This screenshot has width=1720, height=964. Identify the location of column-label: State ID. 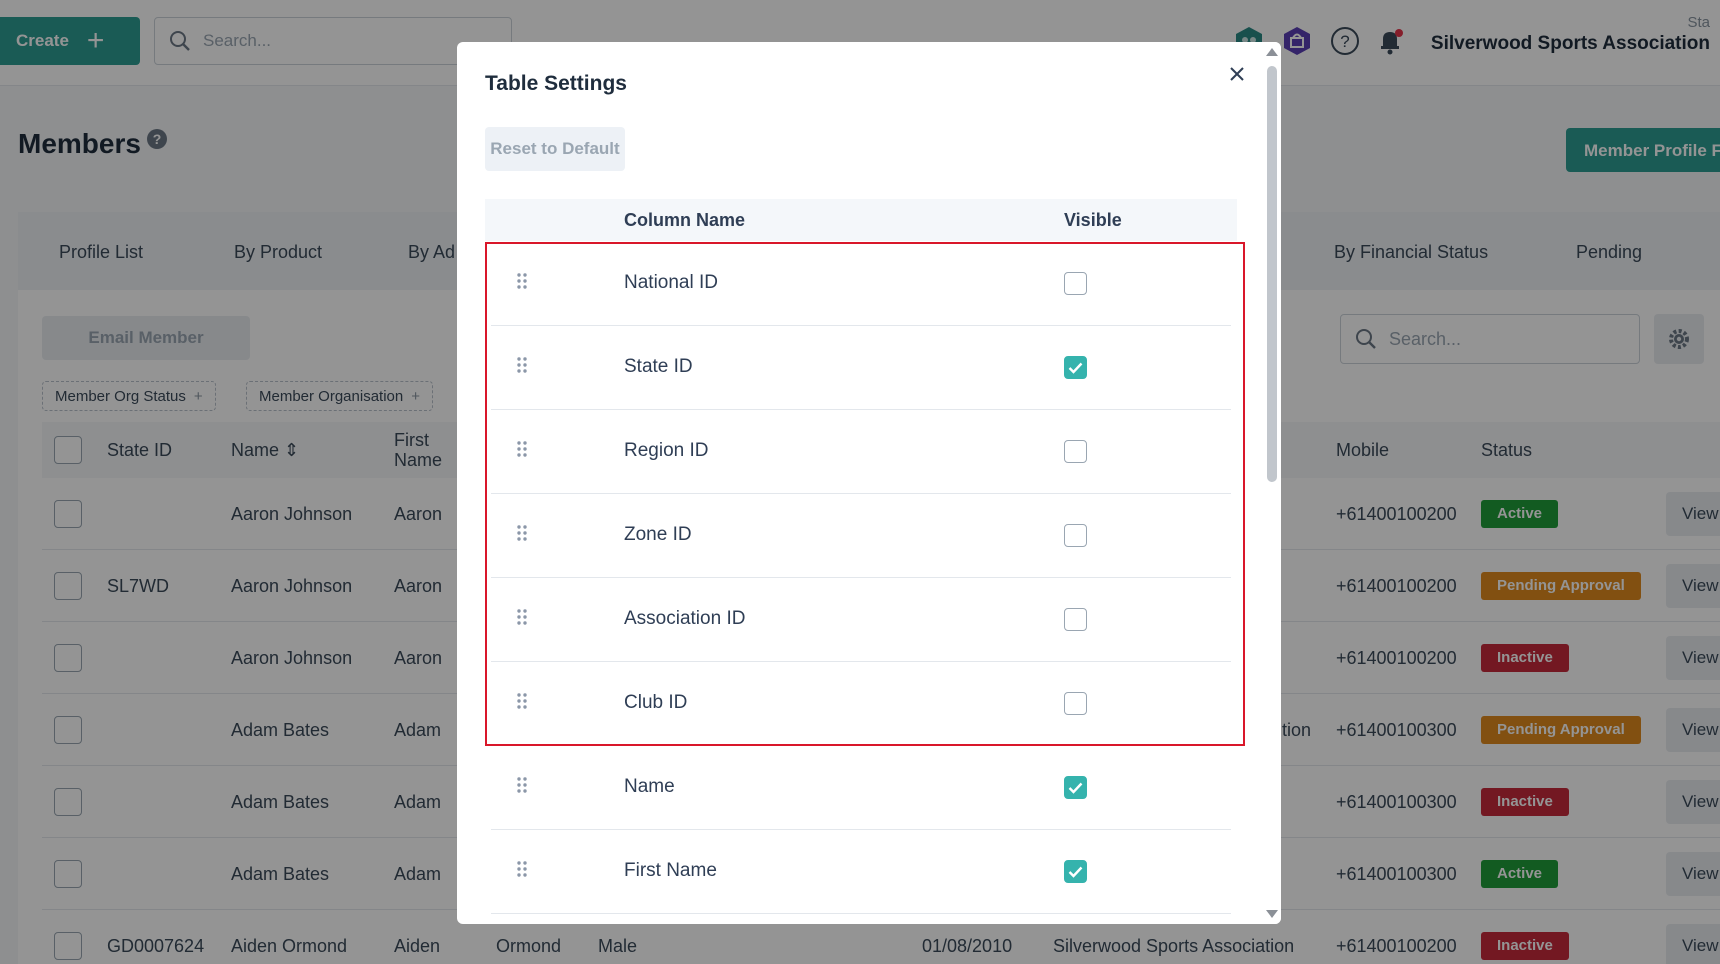
(658, 366).